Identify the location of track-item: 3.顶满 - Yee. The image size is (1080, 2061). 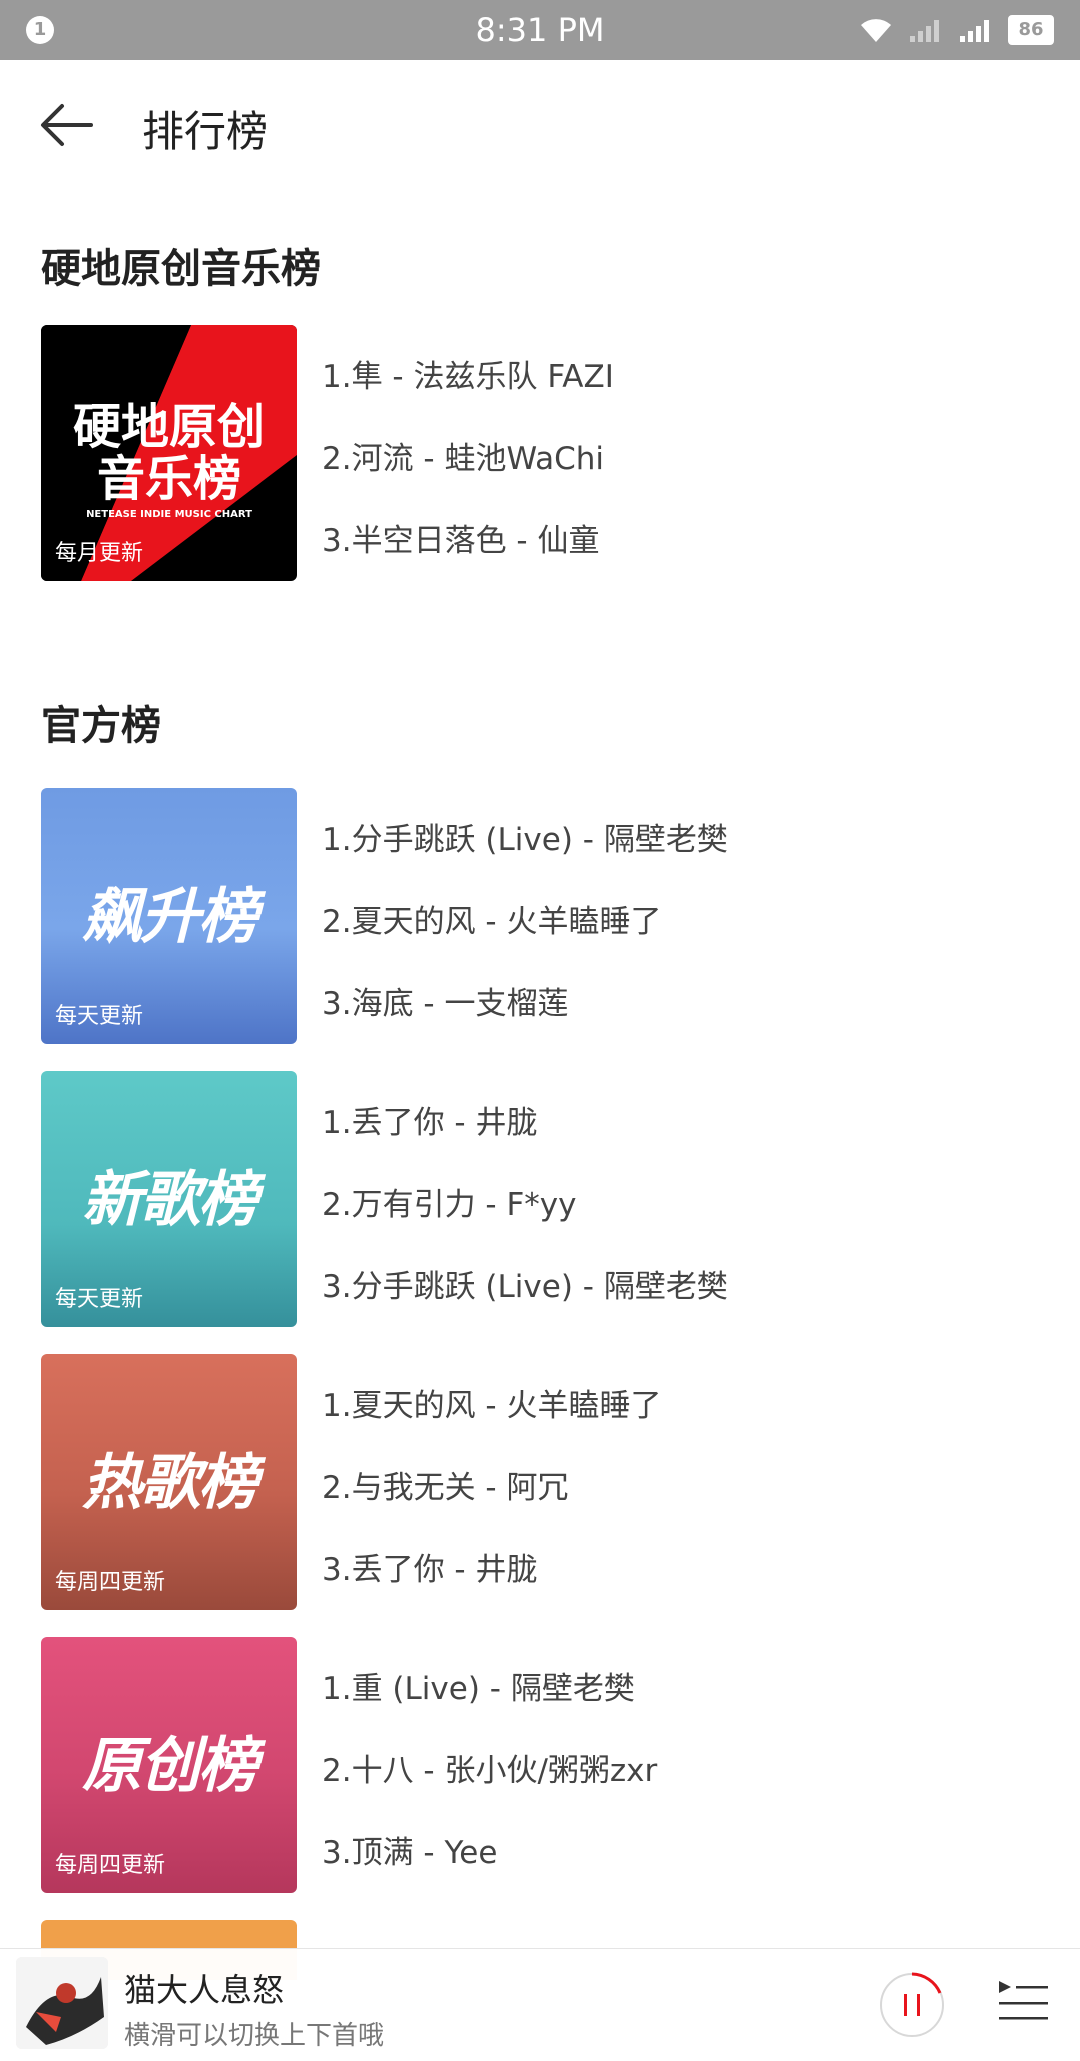
(409, 1849).